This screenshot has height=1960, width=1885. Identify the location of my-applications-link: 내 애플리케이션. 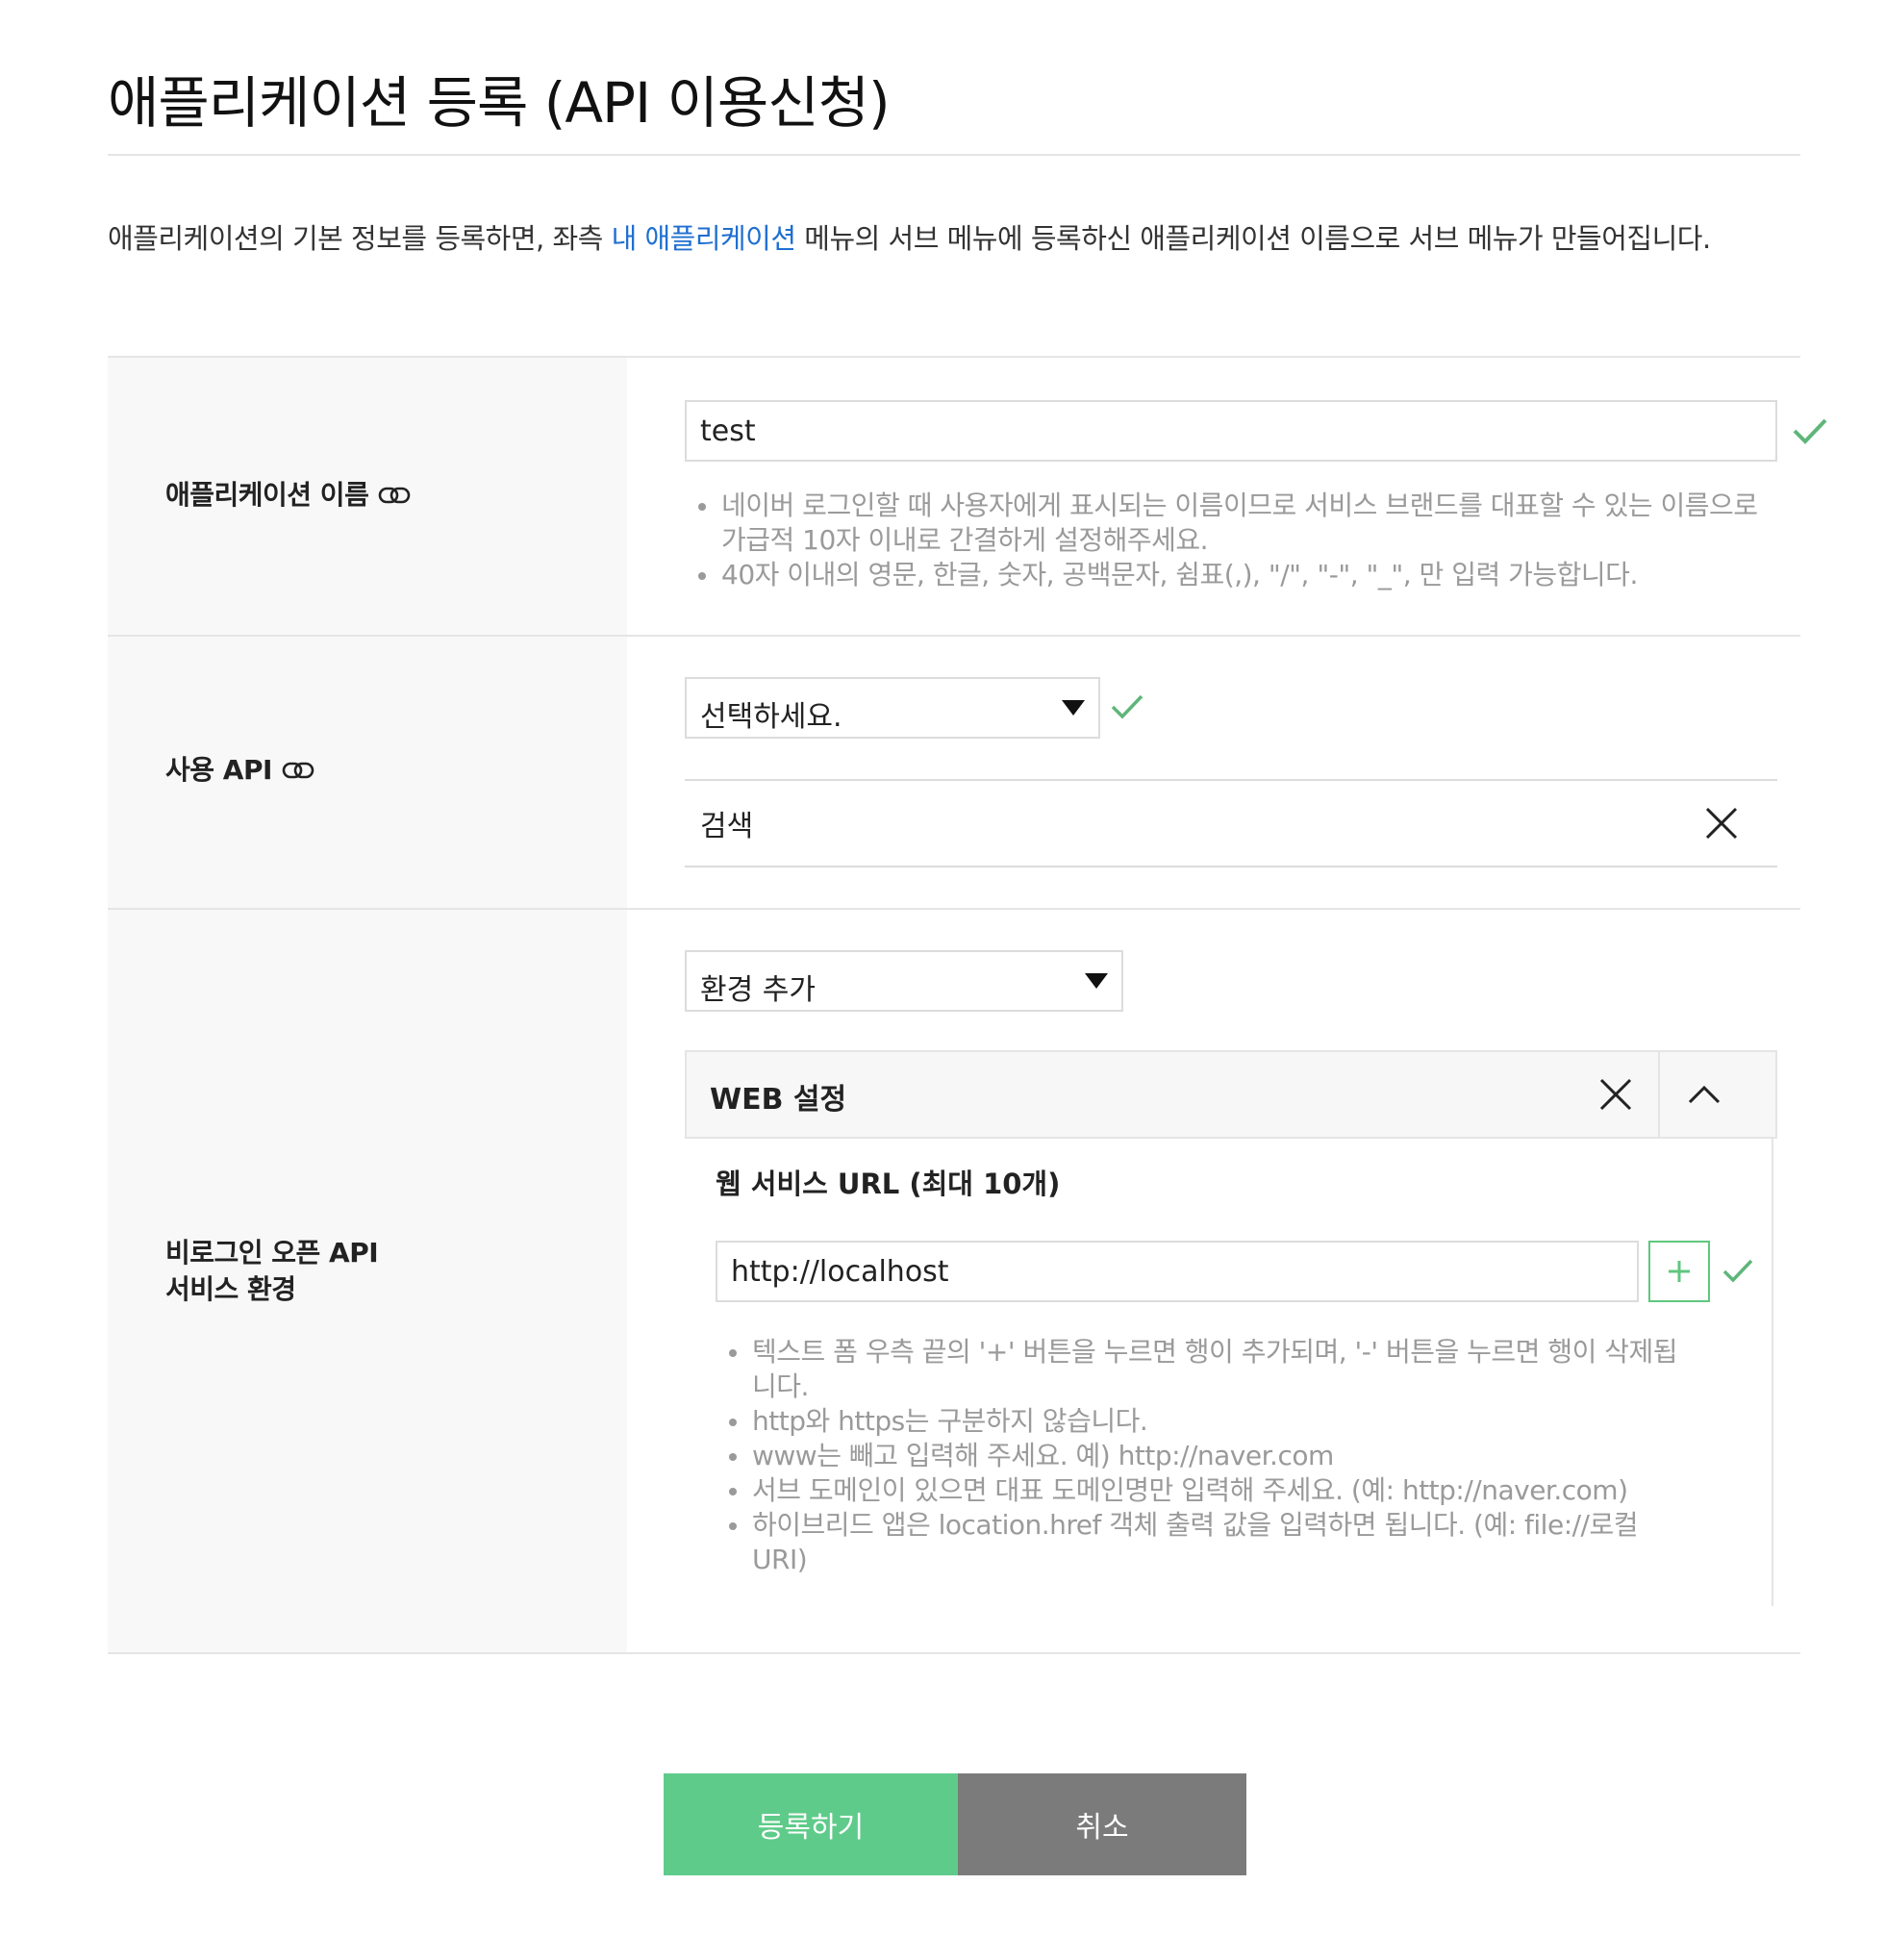
(704, 238).